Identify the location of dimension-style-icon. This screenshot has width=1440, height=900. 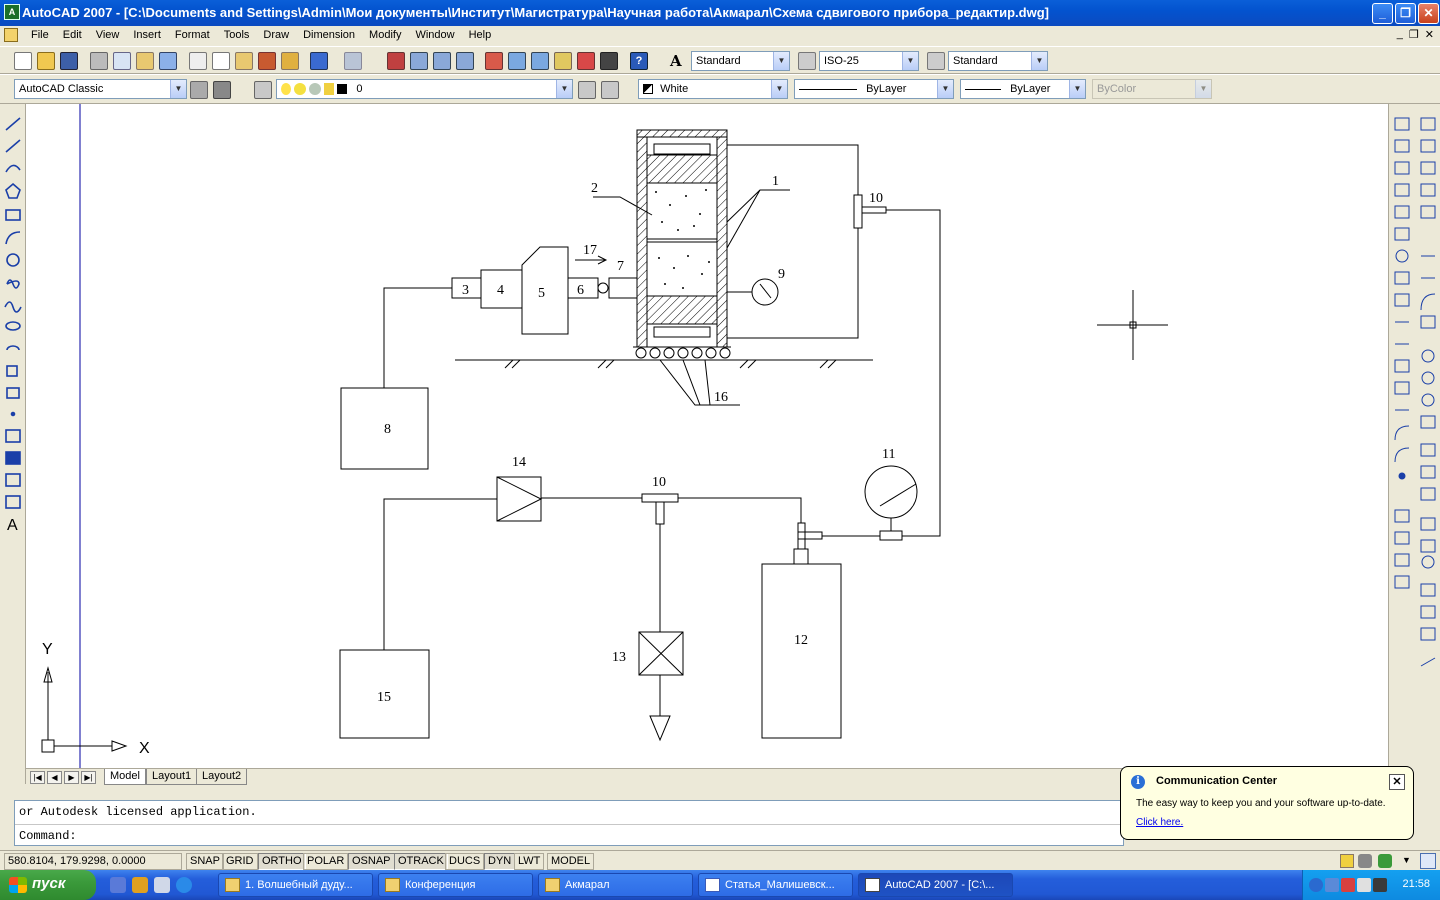
(807, 61).